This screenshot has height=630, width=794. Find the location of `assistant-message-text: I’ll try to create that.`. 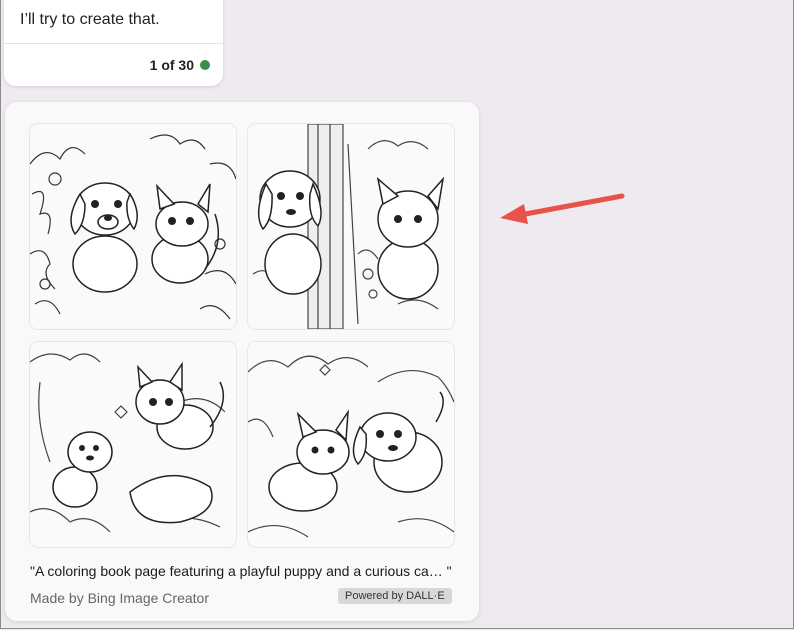

assistant-message-text: I’ll try to create that. is located at coordinates (90, 19).